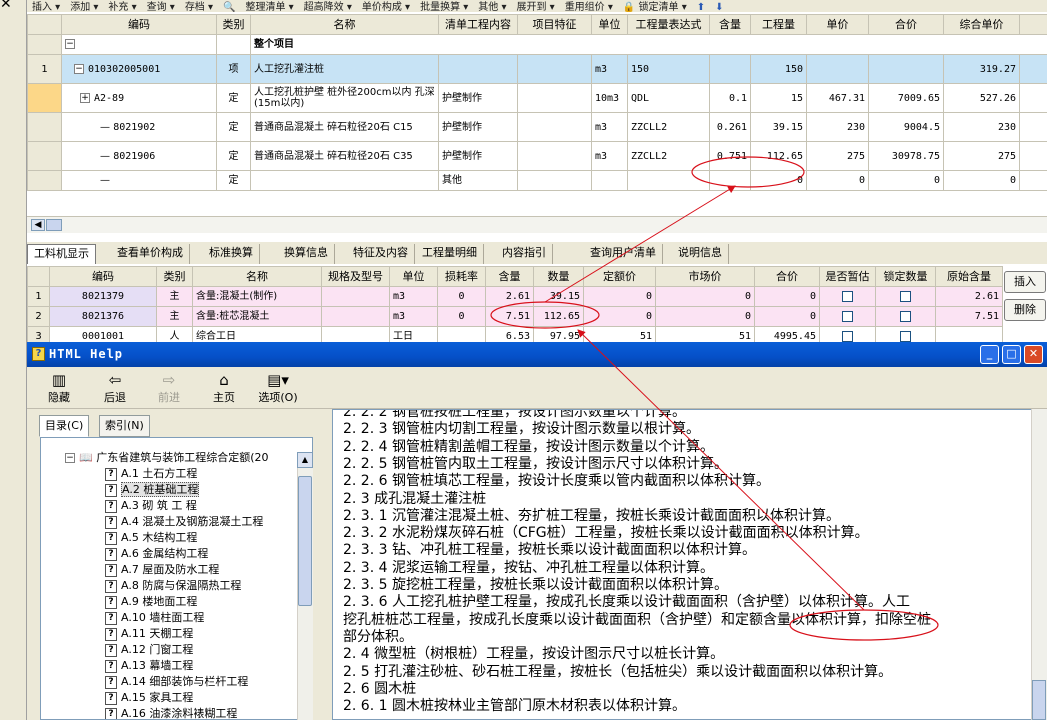  What do you see at coordinates (981, 24) in the screenshot?
I see `grid1-header-12: 综合单价` at bounding box center [981, 24].